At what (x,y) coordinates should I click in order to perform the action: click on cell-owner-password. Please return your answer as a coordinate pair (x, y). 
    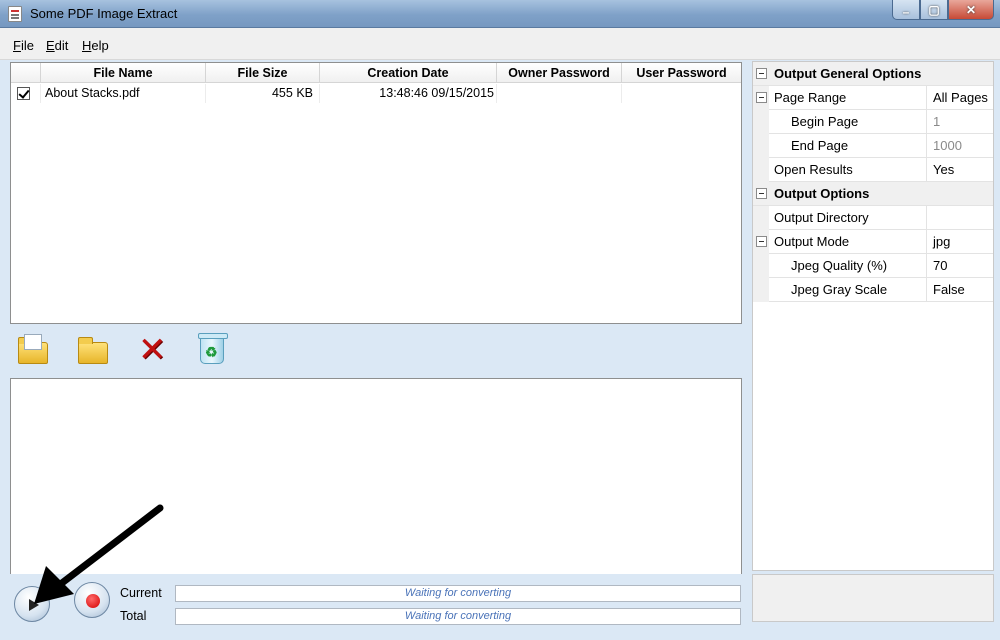
    Looking at the image, I should click on (559, 93).